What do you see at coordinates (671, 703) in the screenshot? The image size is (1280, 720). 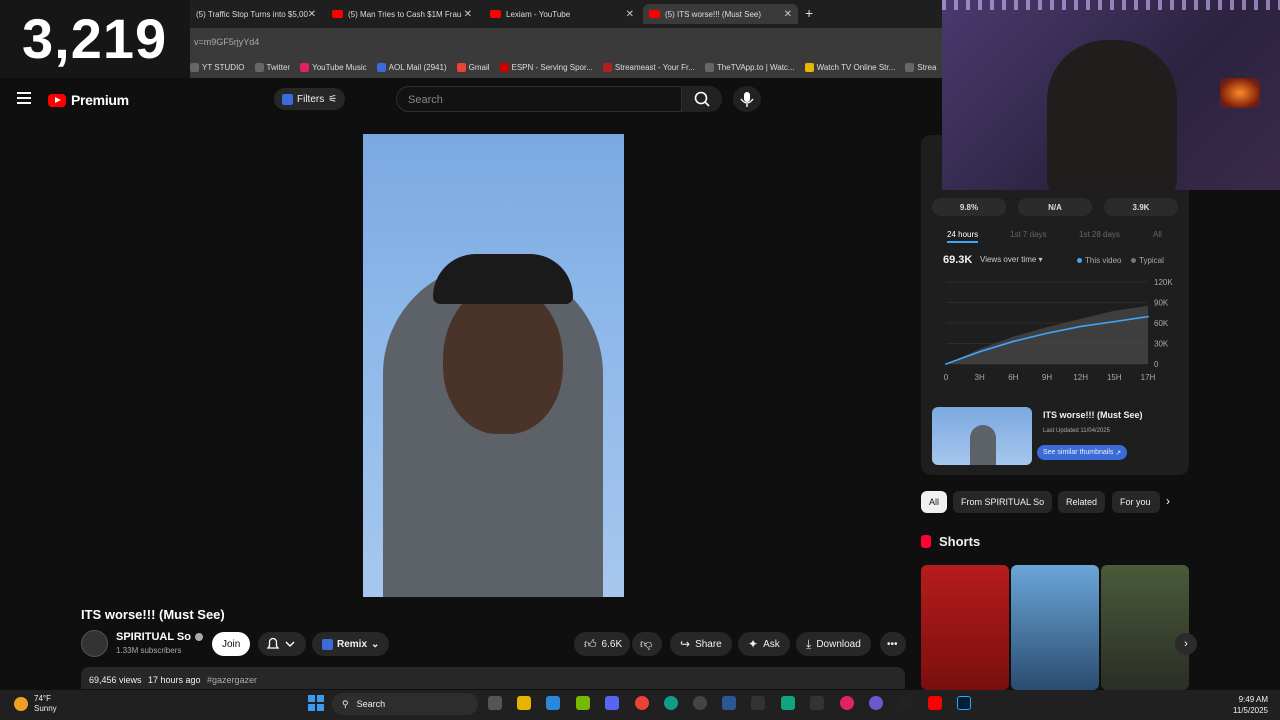 I see `edge-icon` at bounding box center [671, 703].